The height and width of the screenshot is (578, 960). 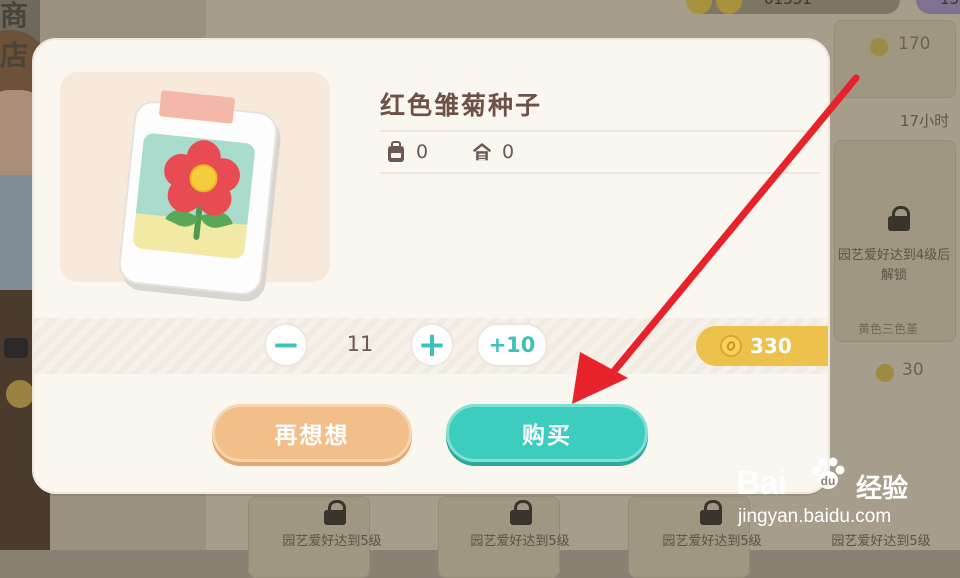 I want to click on bag-stat: 0, so click(x=407, y=152).